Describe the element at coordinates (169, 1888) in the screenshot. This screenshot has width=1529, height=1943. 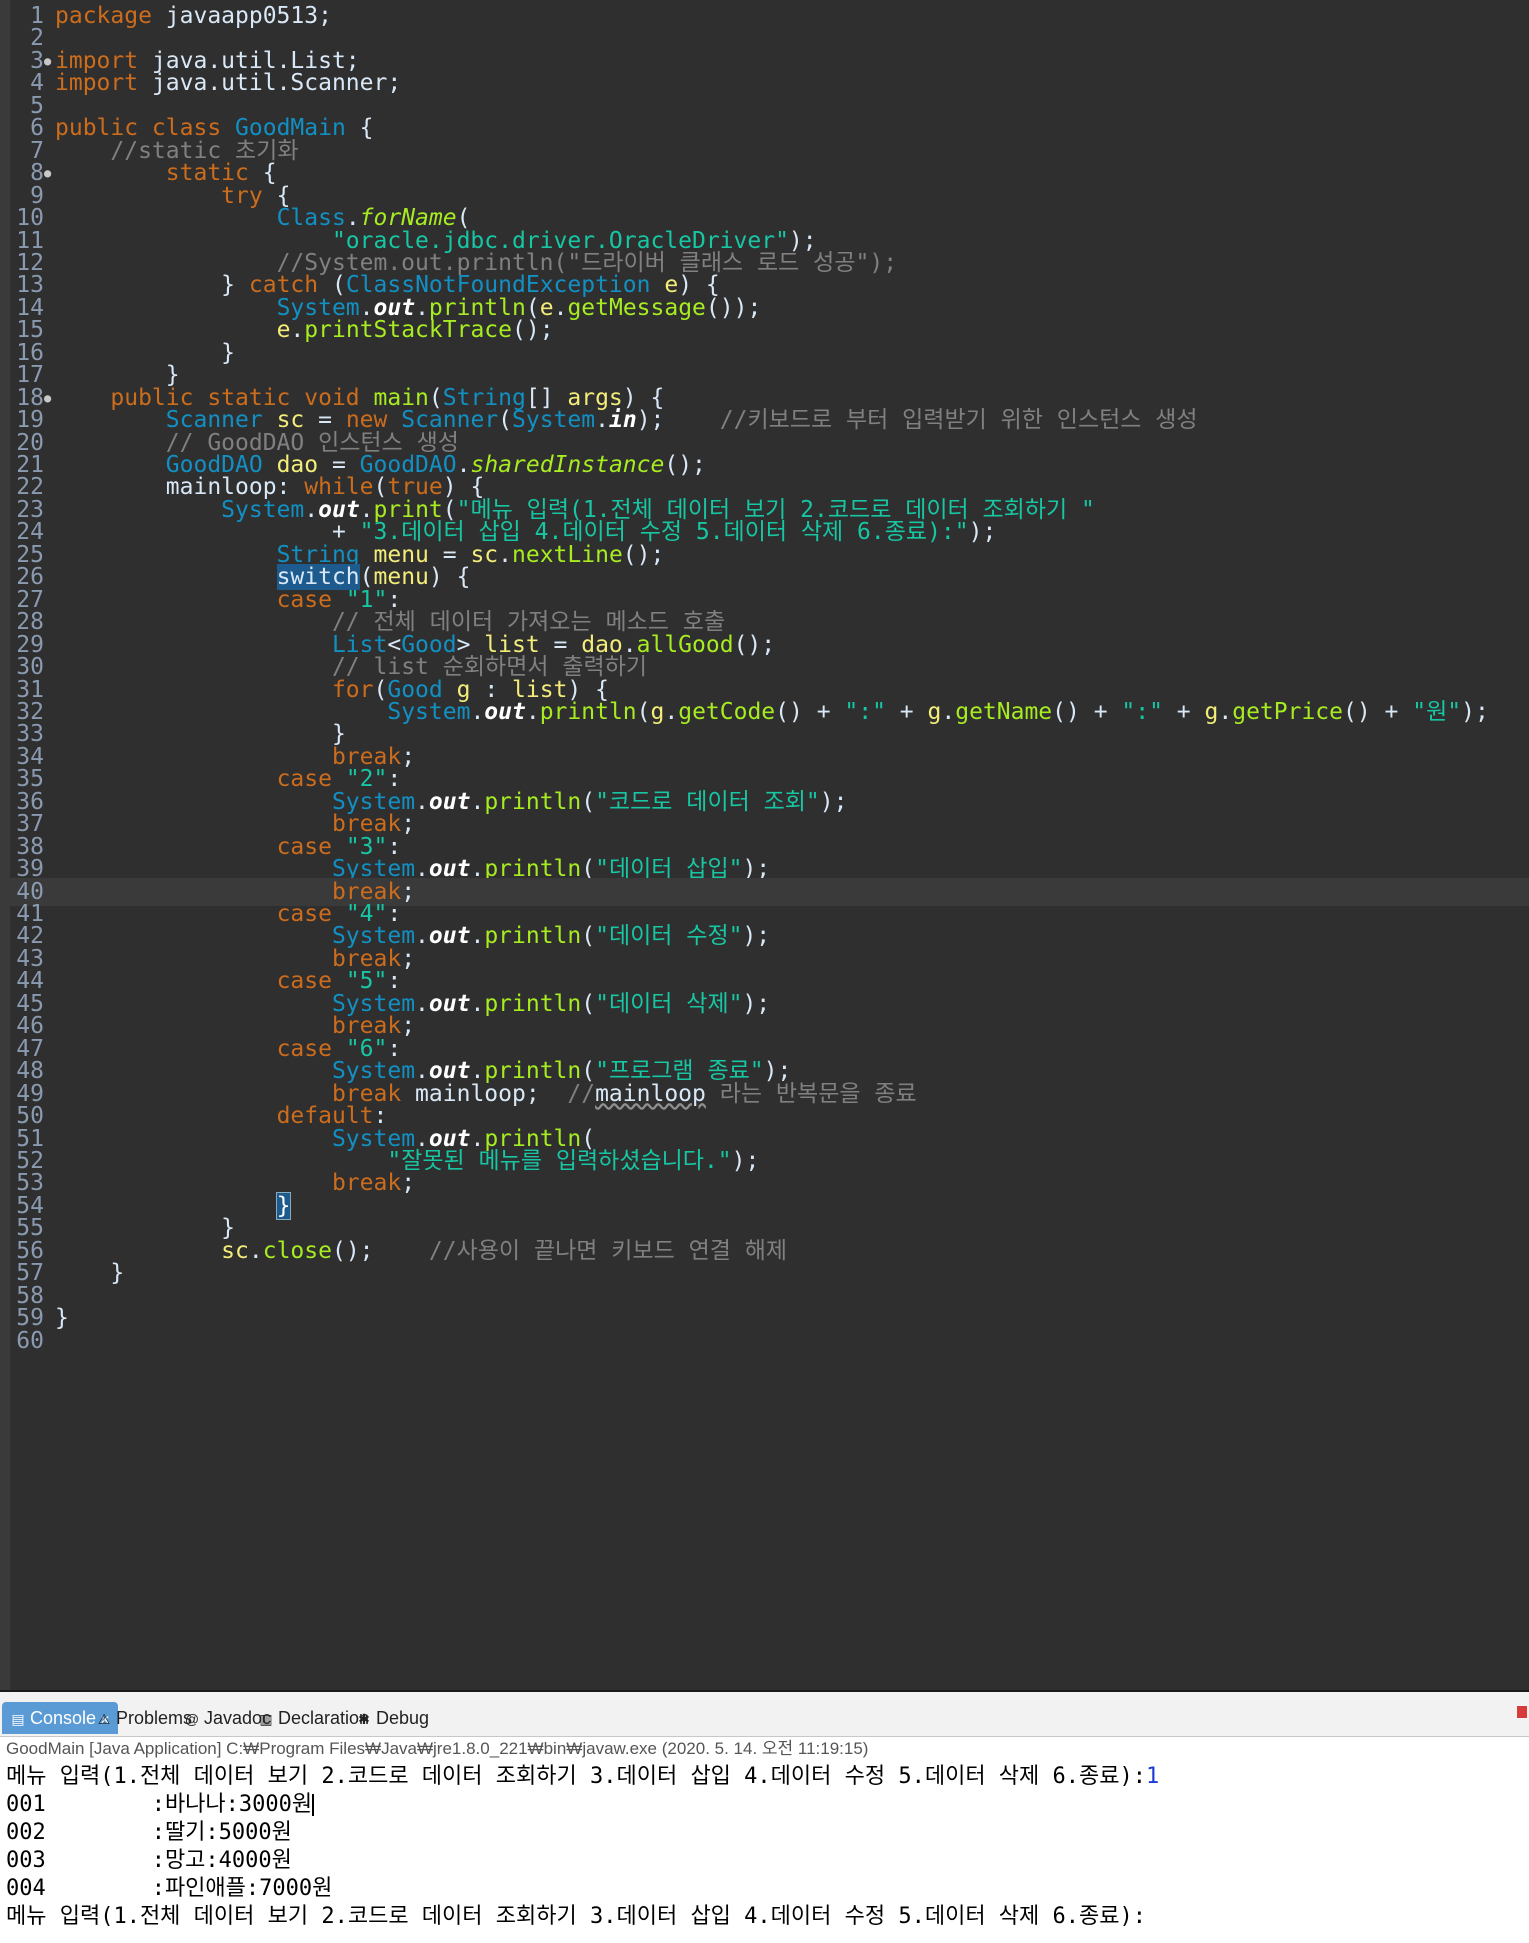
I see `console-line-text: 004 :파인애플:7000원` at that location.